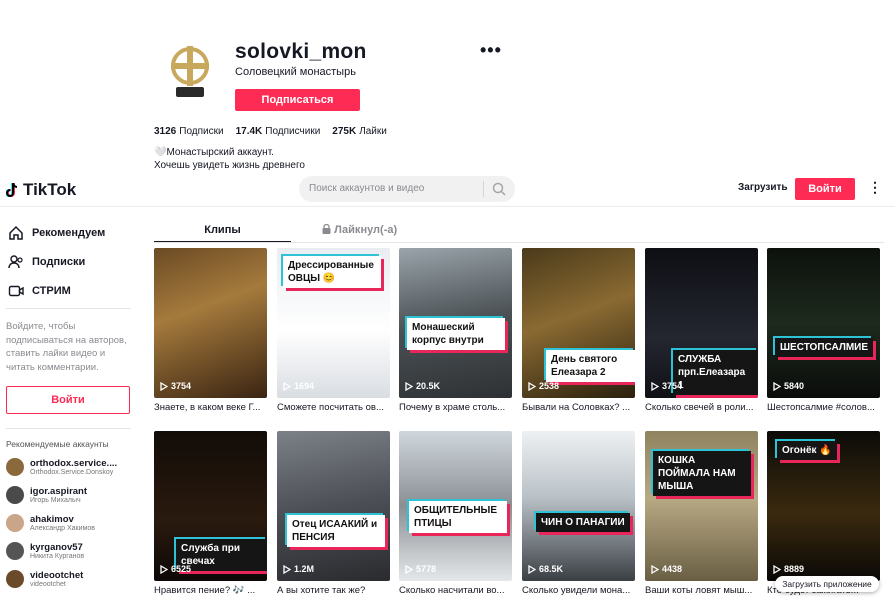 Image resolution: width=895 pixels, height=599 pixels. I want to click on search-input: Поиск аккаунтов и видео, so click(366, 188).